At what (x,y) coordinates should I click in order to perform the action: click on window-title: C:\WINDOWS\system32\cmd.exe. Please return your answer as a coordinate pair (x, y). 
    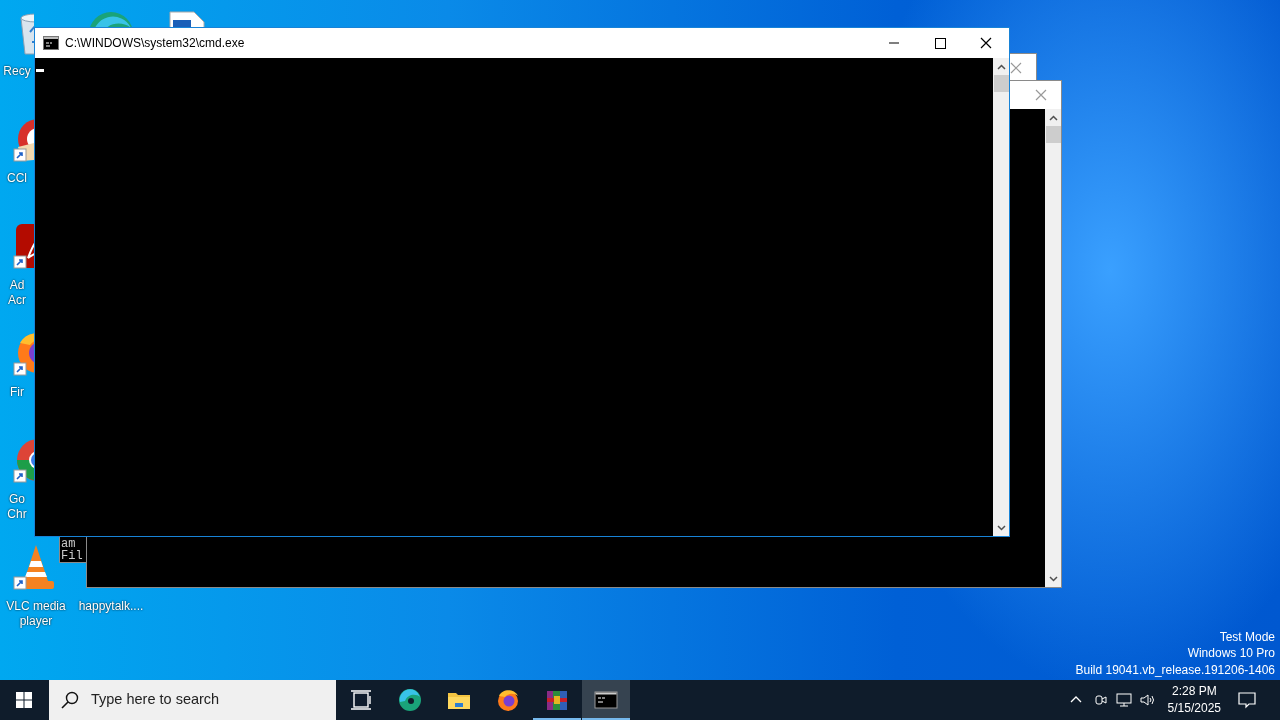
    Looking at the image, I should click on (155, 43).